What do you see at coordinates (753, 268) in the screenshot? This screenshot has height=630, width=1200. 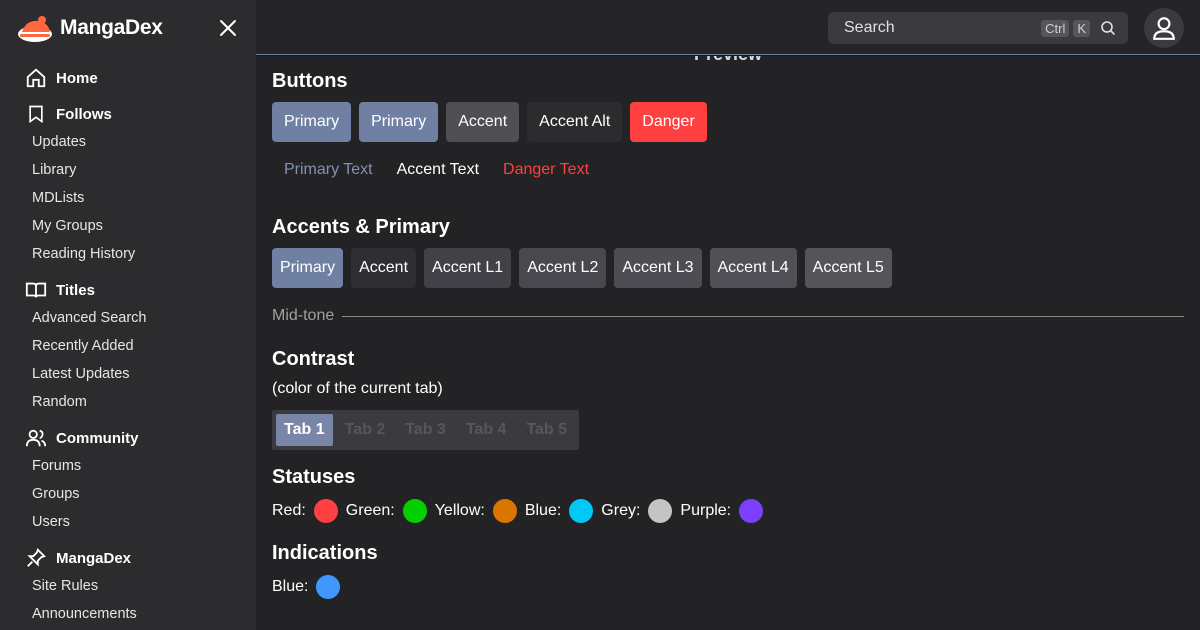 I see `accent-l4-swatch-button: Accent L4` at bounding box center [753, 268].